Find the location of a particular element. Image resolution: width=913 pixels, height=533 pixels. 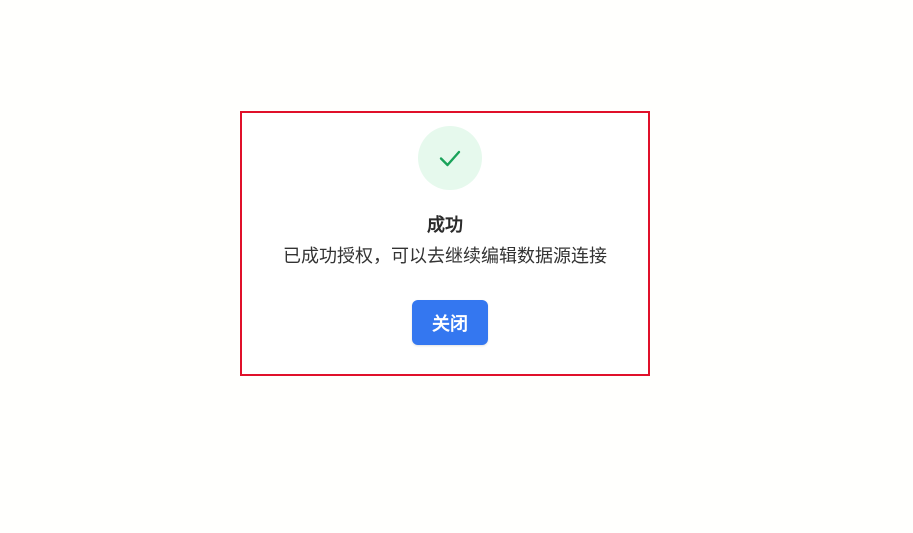

dialog-message: 已成功授权，可以去继续编辑数据源连接 is located at coordinates (445, 256).